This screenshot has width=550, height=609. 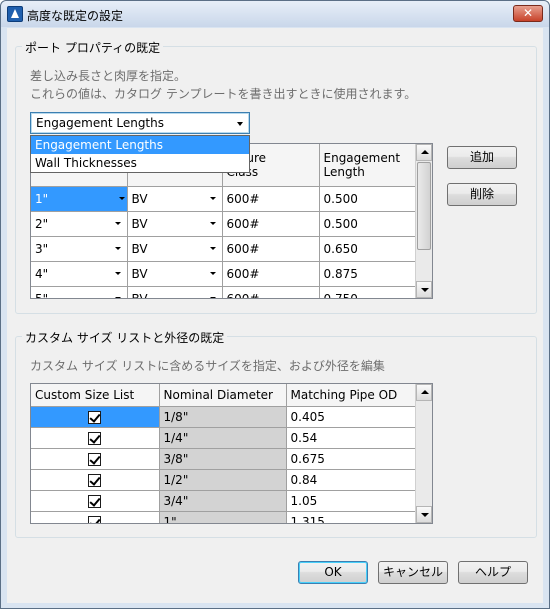 I want to click on custom-size-hint: カスタム サイズ リストに含めるサイズを指定、および外径を編集, so click(x=207, y=366).